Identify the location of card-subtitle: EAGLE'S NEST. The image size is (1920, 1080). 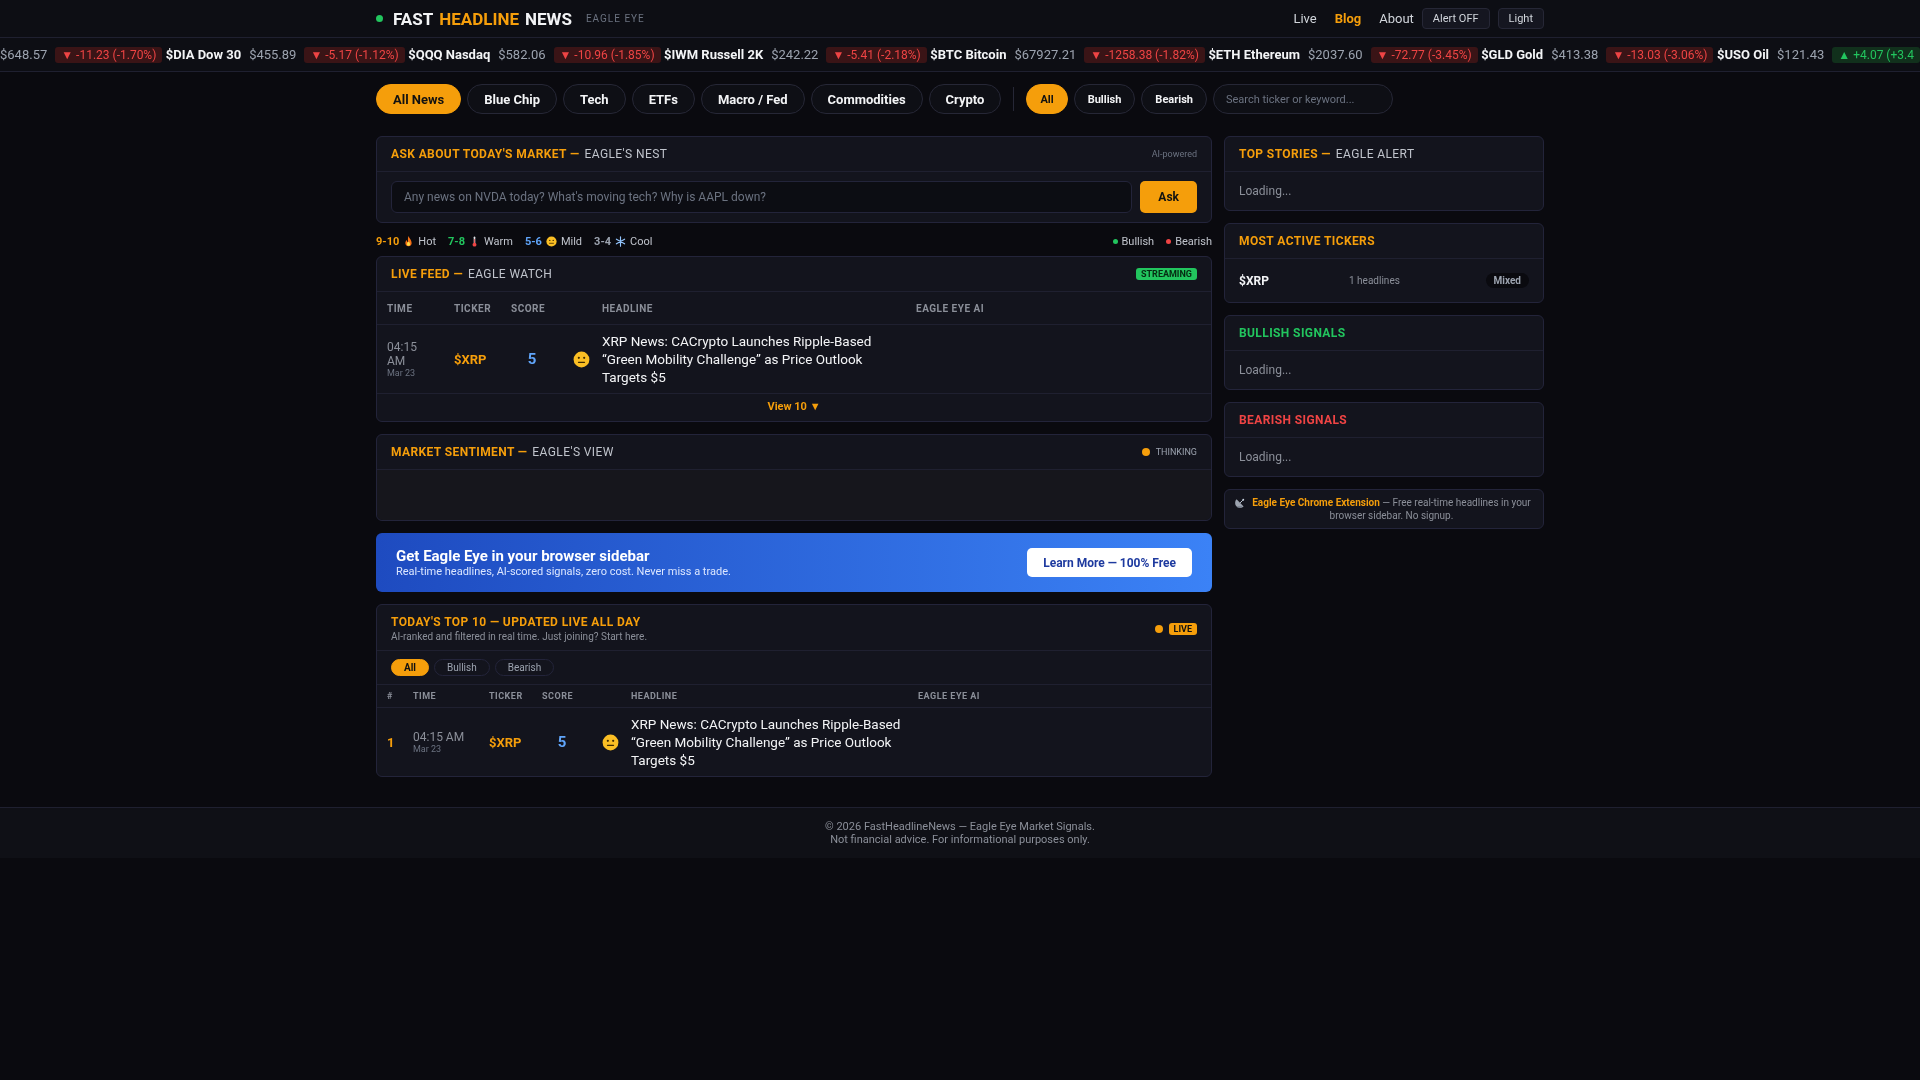
(626, 154).